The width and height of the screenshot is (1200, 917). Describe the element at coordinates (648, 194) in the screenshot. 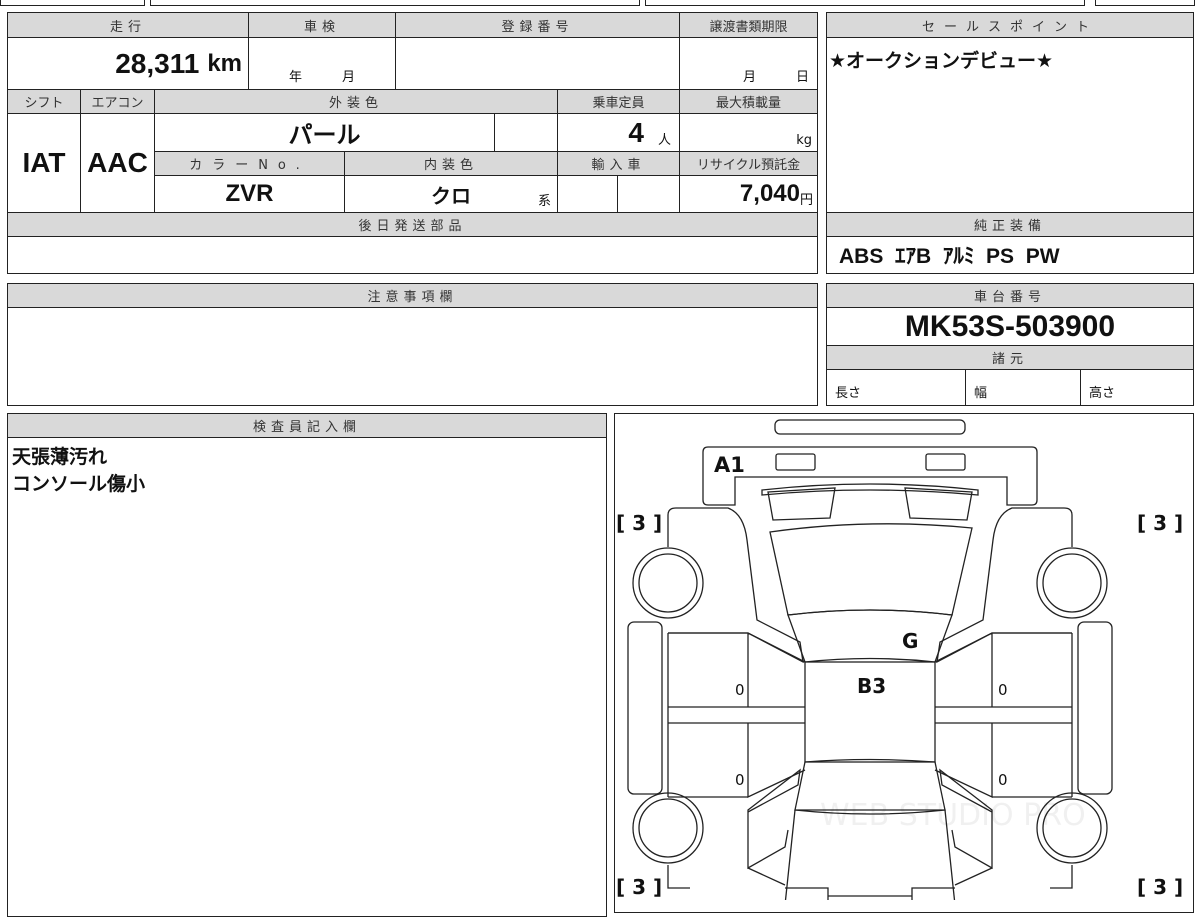

I see `imported-value-b` at that location.